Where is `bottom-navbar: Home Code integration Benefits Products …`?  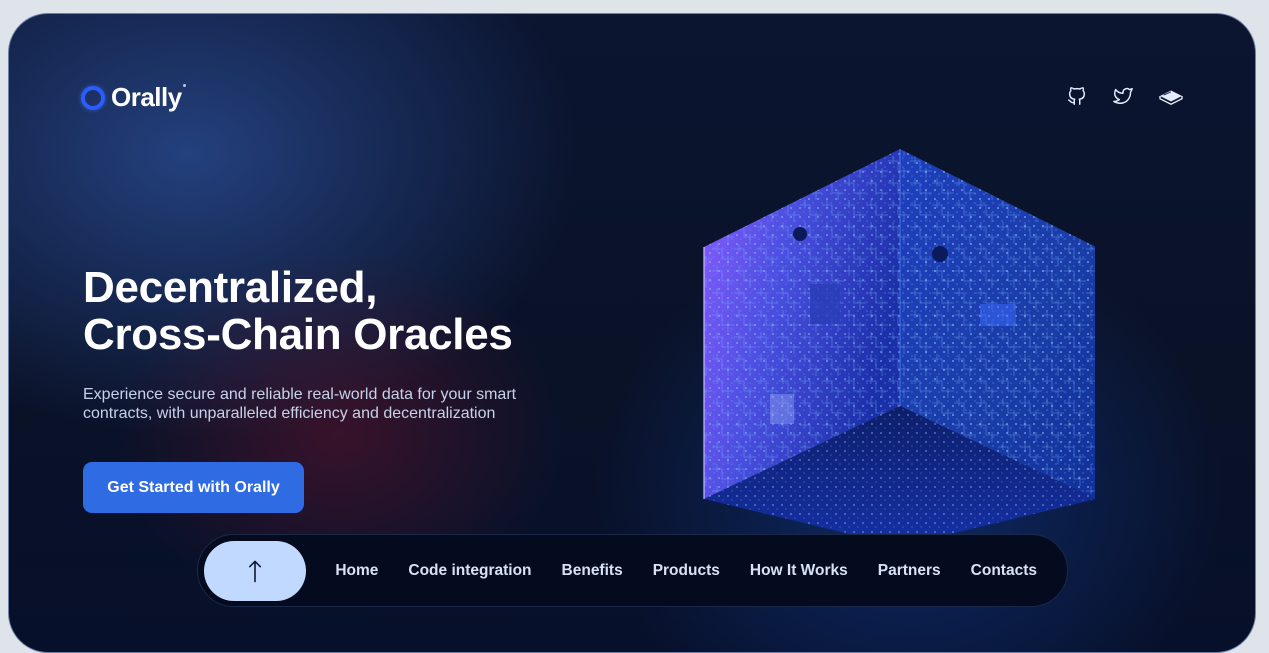 bottom-navbar: Home Code integration Benefits Products … is located at coordinates (632, 570).